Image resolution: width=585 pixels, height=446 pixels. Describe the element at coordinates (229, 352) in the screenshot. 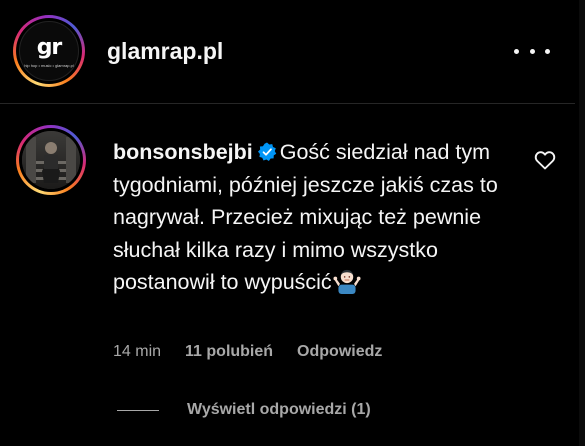

I see `comment-likes-count: 11 polubień` at that location.